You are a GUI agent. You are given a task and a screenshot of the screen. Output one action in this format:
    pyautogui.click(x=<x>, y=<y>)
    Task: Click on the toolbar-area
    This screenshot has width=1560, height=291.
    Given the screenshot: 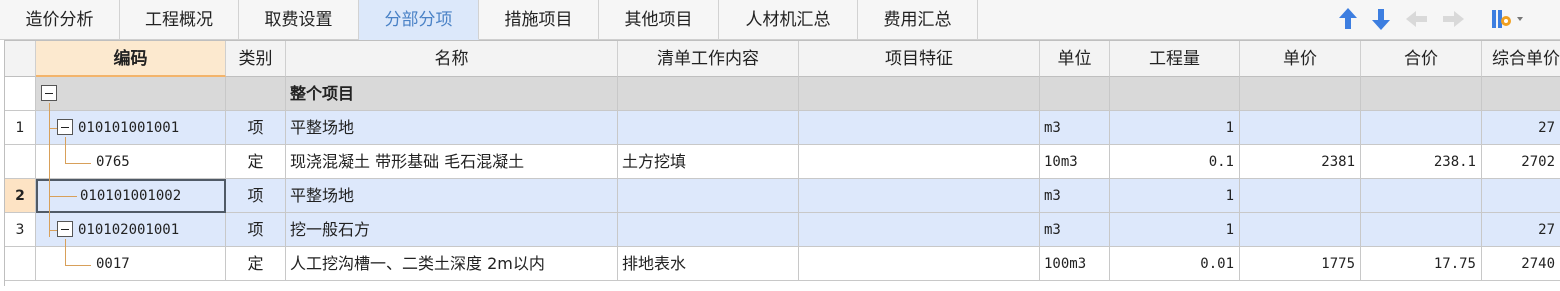 What is the action you would take?
    pyautogui.click(x=1269, y=20)
    